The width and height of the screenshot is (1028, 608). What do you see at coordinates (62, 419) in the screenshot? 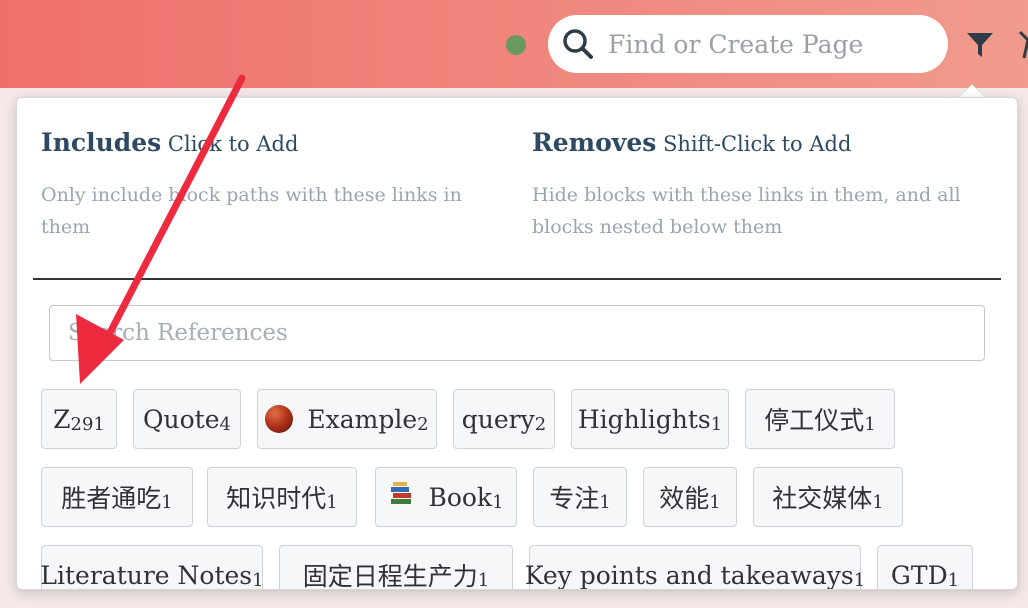
I see `chip-label: Z` at bounding box center [62, 419].